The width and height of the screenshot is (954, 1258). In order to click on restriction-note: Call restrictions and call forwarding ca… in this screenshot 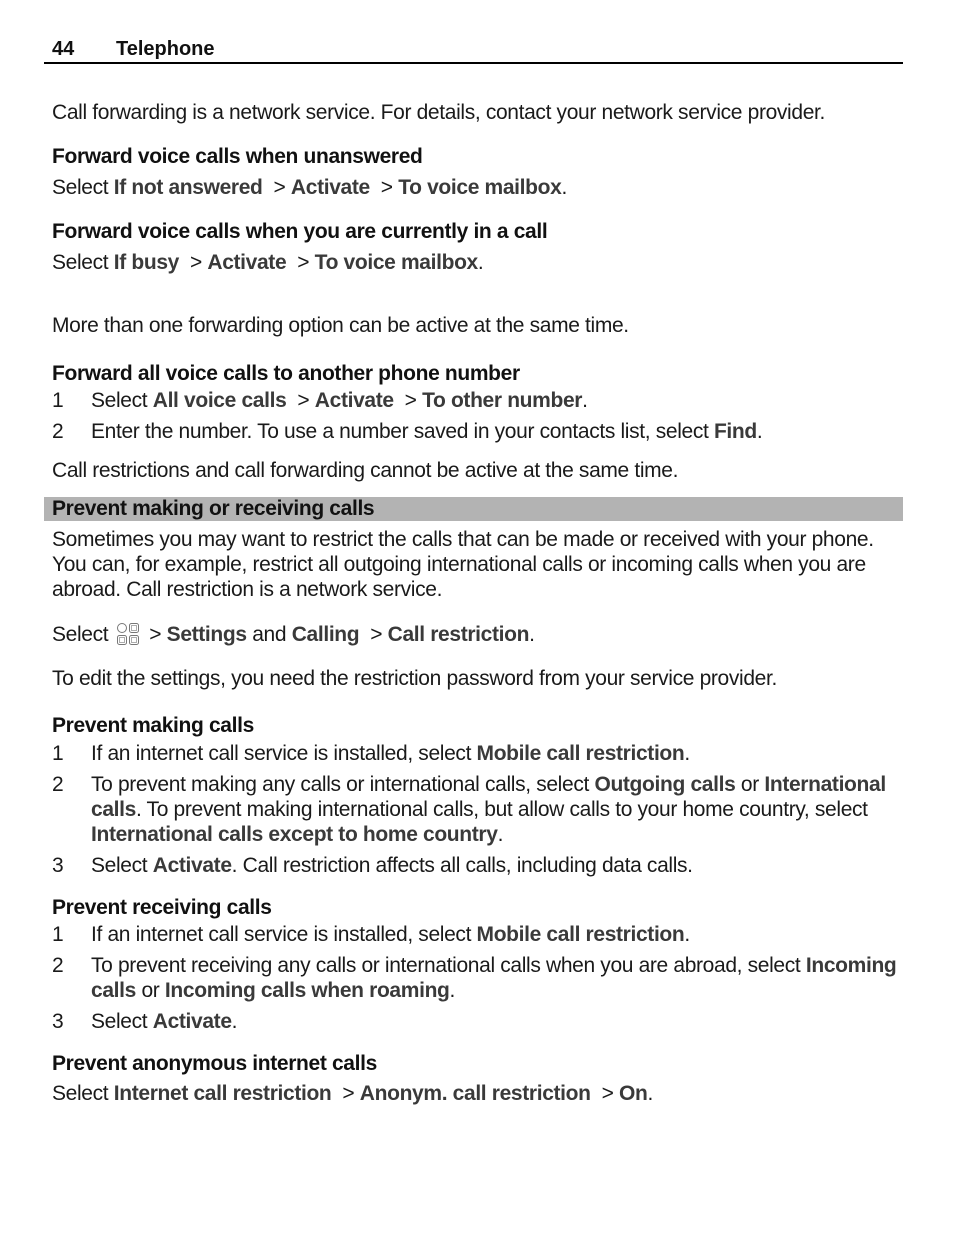, I will do `click(365, 470)`.